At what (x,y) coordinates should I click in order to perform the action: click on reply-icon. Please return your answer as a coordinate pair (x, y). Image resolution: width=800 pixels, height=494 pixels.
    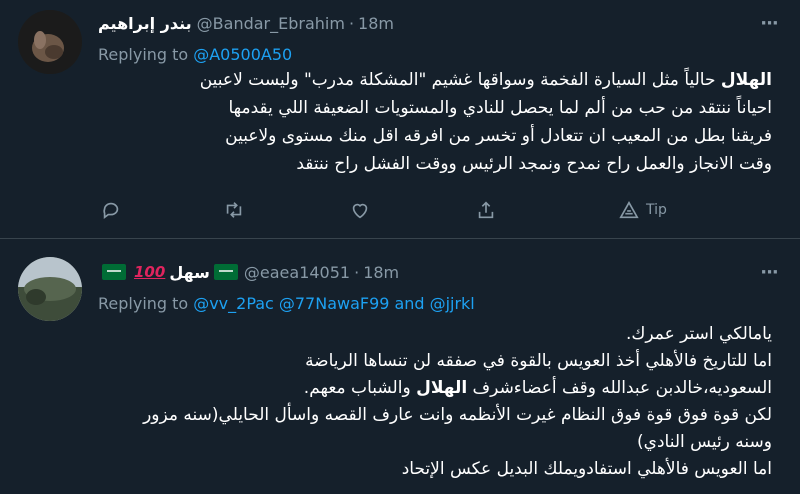
    Looking at the image, I should click on (111, 210).